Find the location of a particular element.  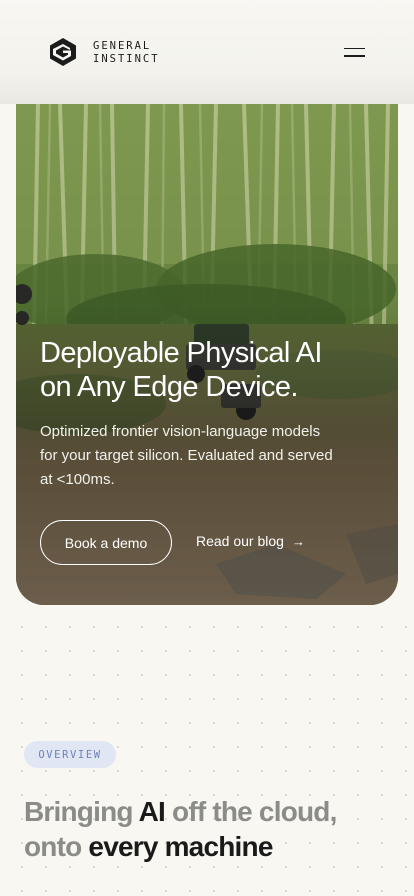

brand-line-1: GENERAL is located at coordinates (122, 46).